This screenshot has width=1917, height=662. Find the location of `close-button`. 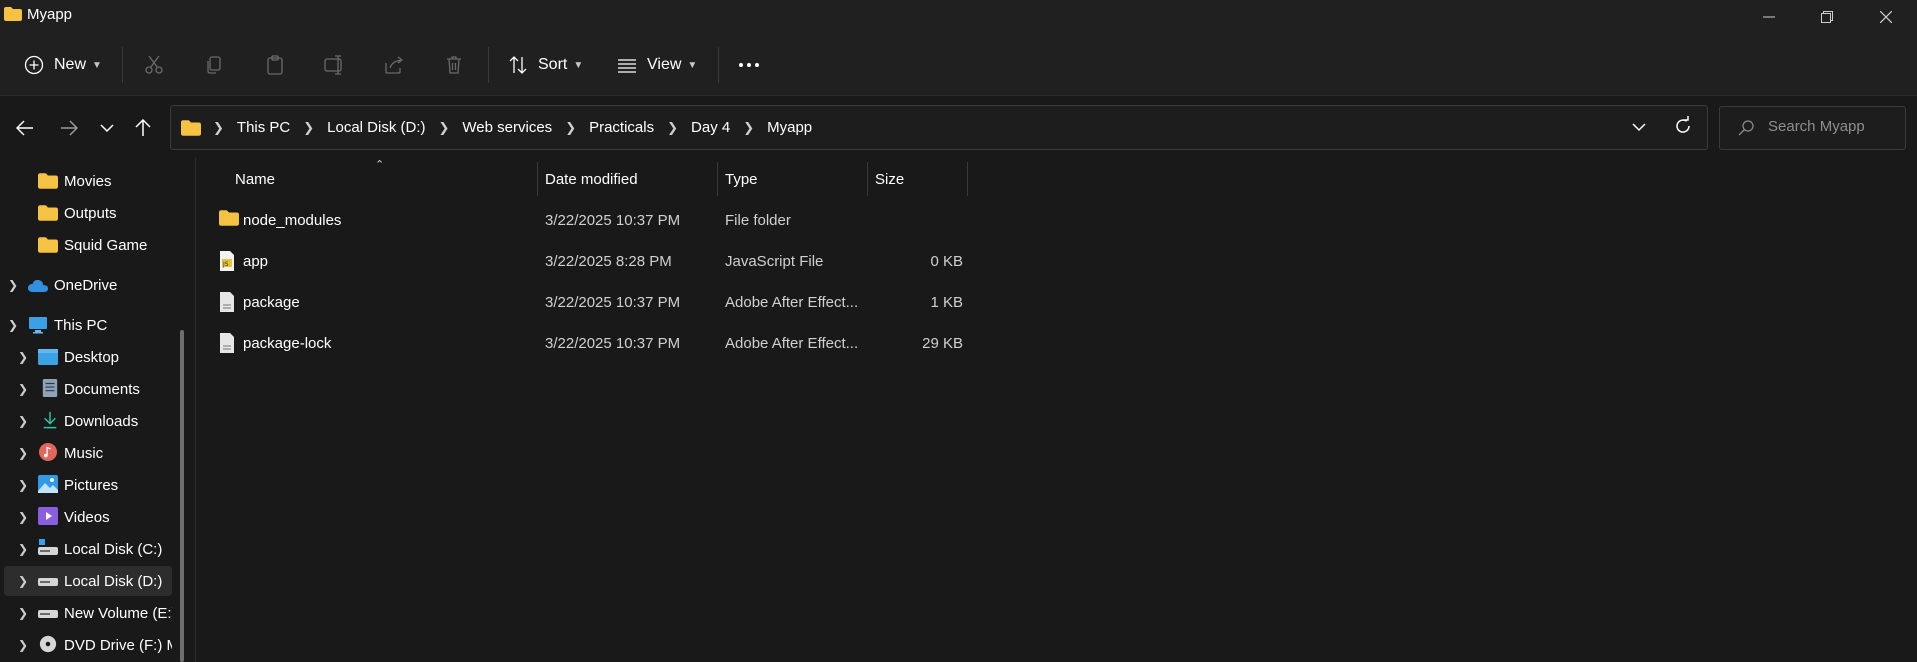

close-button is located at coordinates (1886, 17).